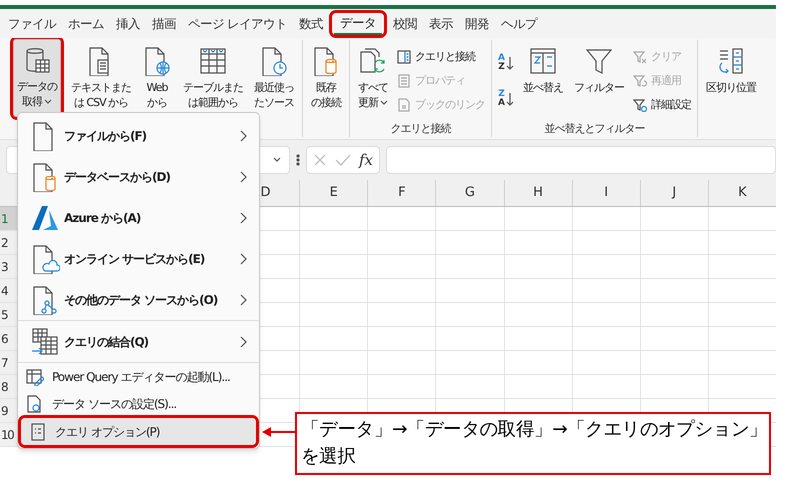 The width and height of the screenshot is (800, 483). Describe the element at coordinates (128, 23) in the screenshot. I see `ribbon-tab: 挿入` at that location.